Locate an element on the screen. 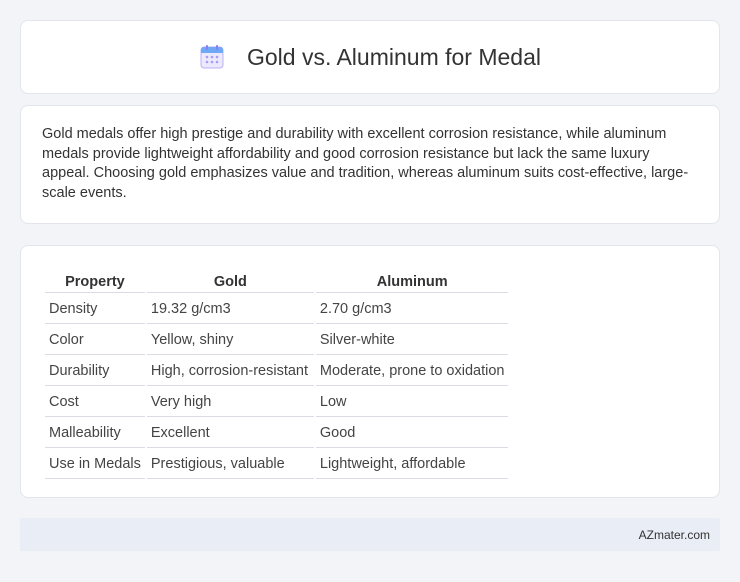 The height and width of the screenshot is (582, 740). column-header-gold: Gold is located at coordinates (230, 280).